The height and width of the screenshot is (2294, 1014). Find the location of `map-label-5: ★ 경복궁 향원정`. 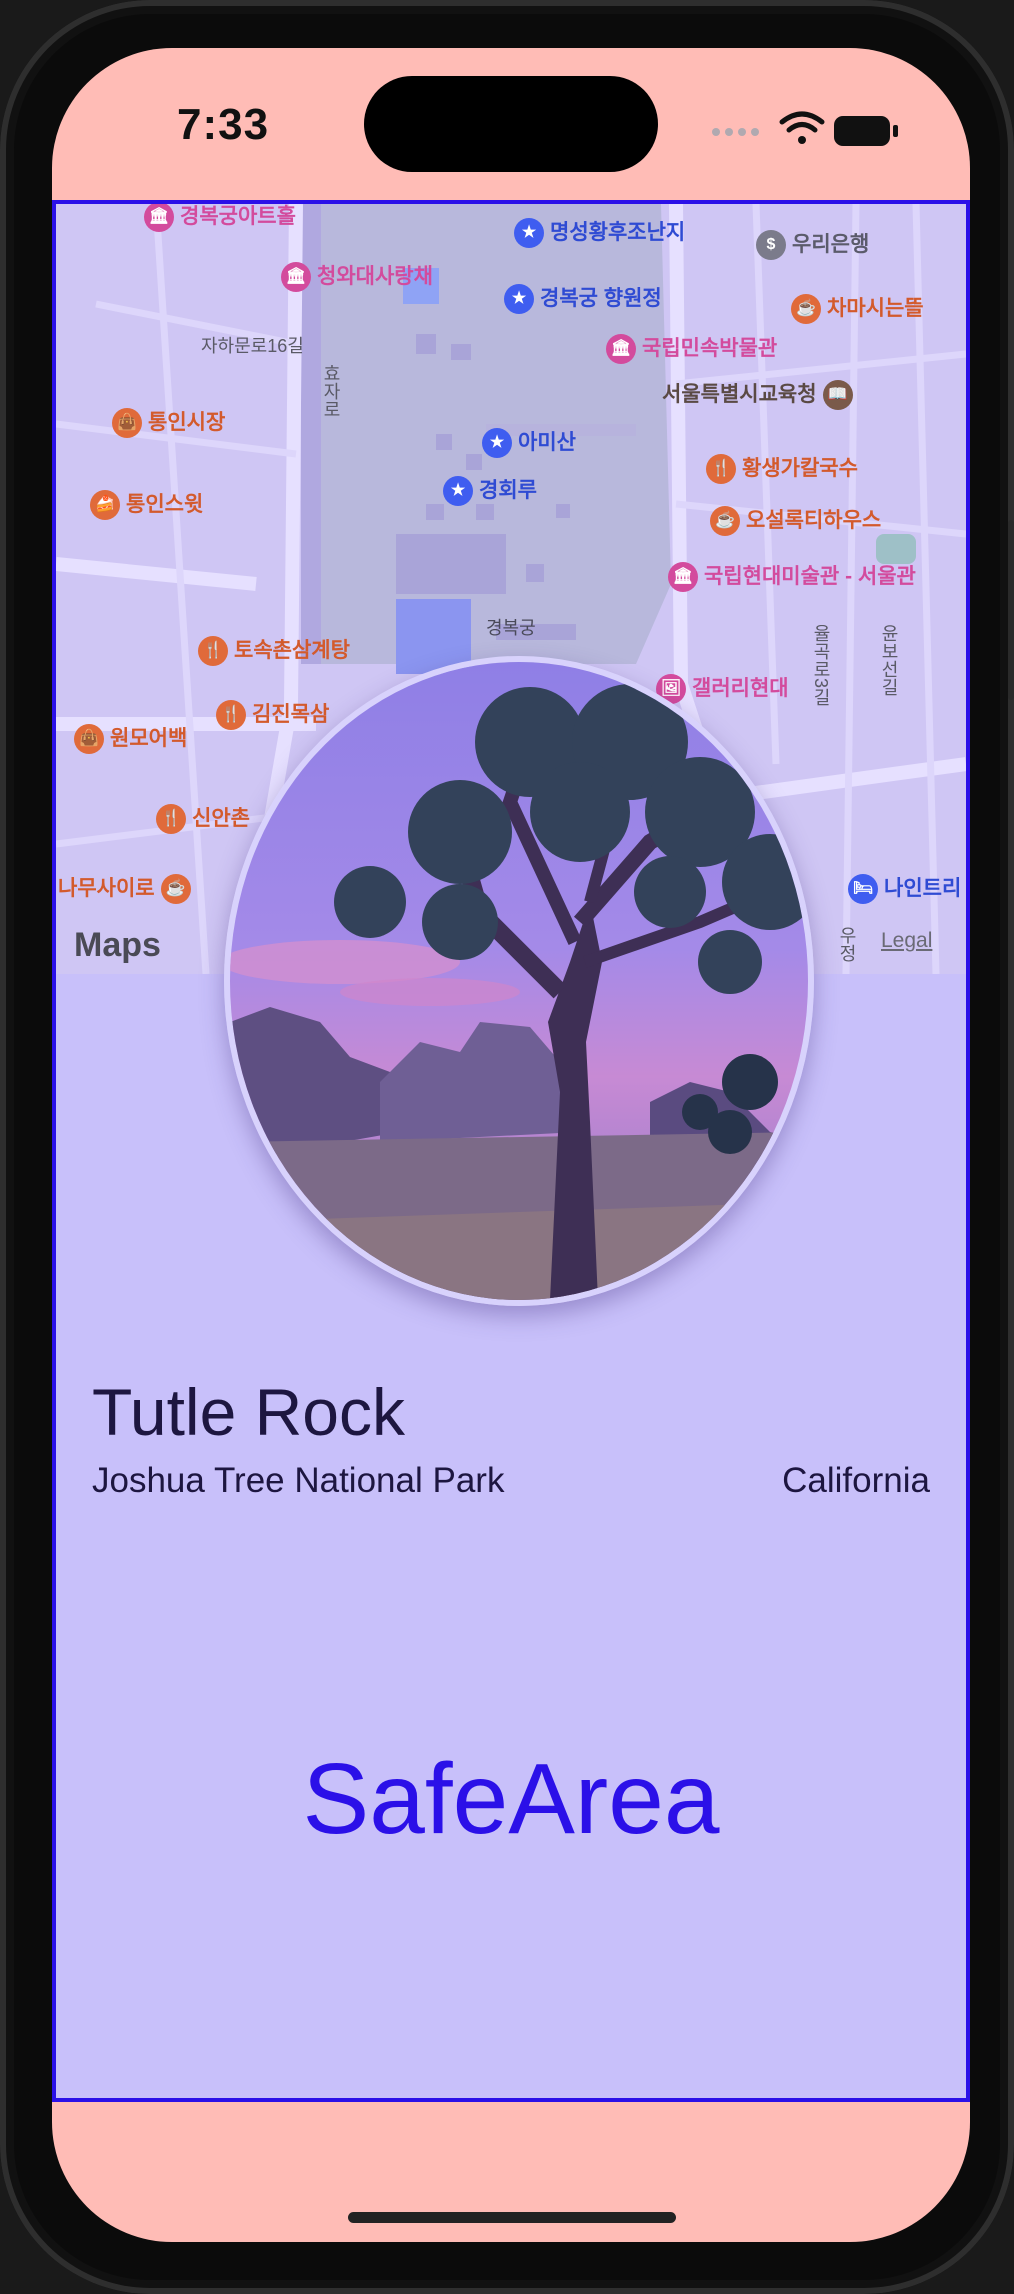

map-label-5: ★ 경복궁 향원정 is located at coordinates (583, 298).